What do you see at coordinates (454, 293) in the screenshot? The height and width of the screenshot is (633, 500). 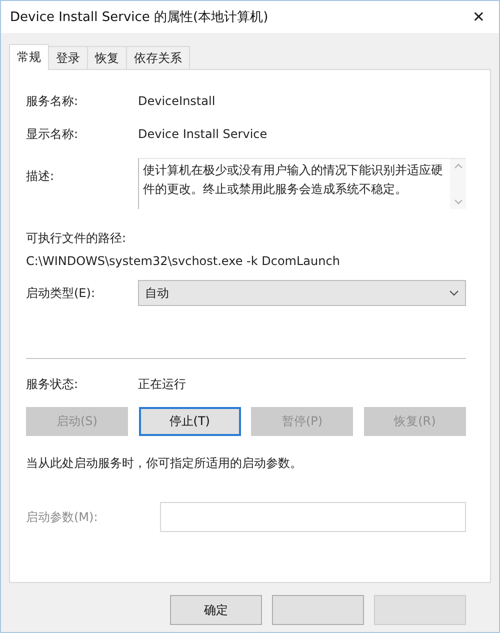 I see `chevron-down-icon` at bounding box center [454, 293].